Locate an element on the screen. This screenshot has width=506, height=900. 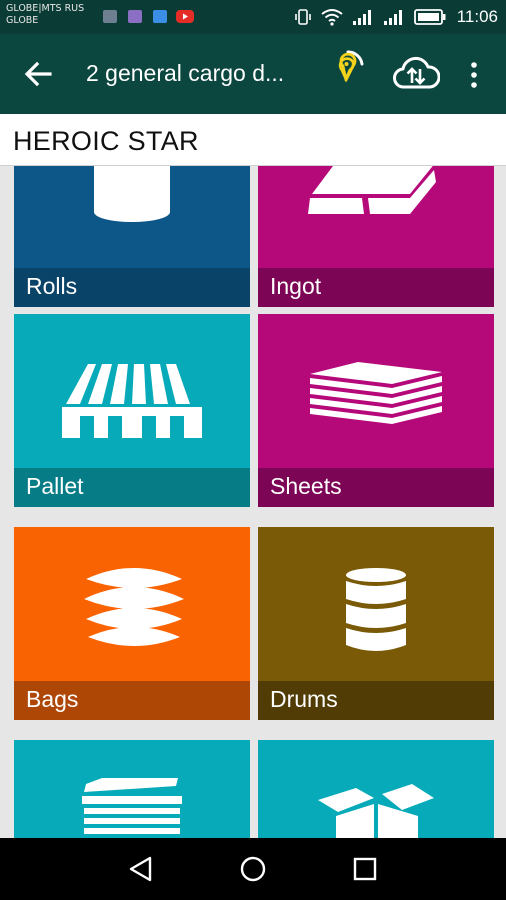
cargo-tile-label: Bags is located at coordinates (52, 699).